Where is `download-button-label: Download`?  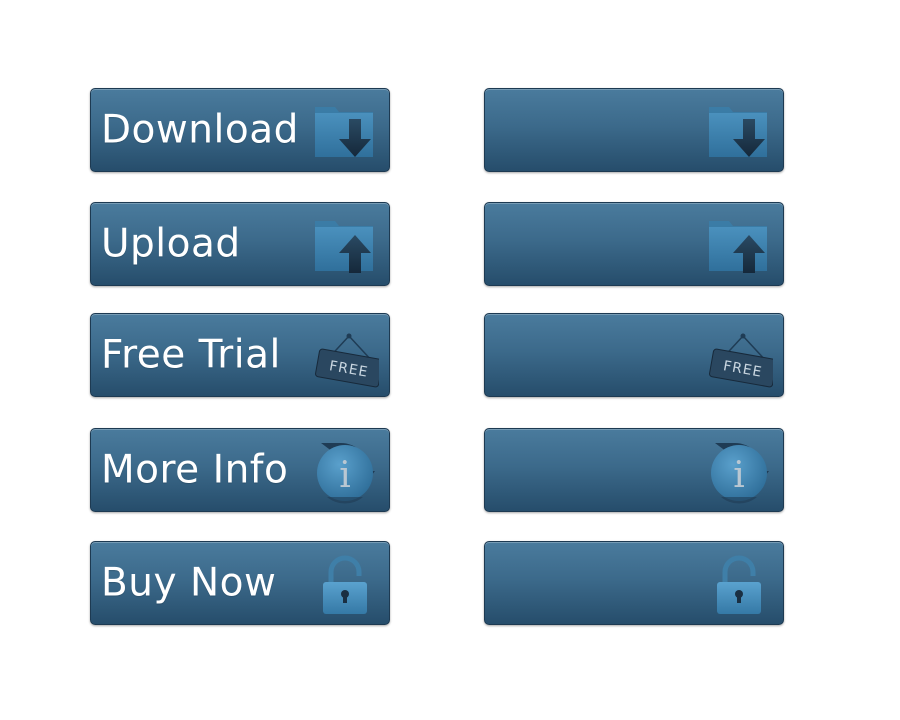 download-button-label: Download is located at coordinates (200, 130).